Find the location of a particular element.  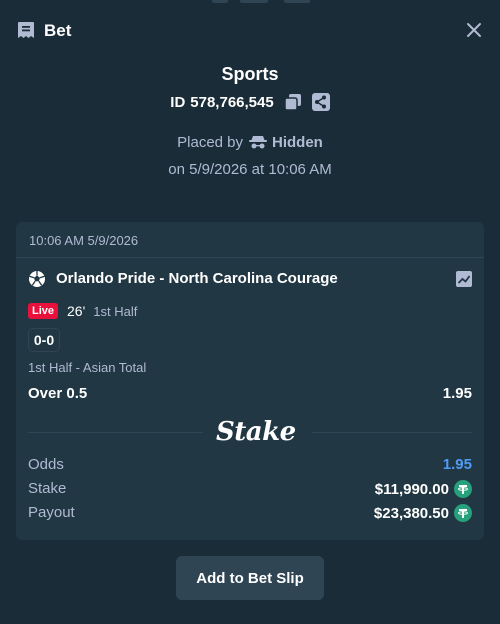

payout-value-wrap: $23,380.50 is located at coordinates (423, 513).